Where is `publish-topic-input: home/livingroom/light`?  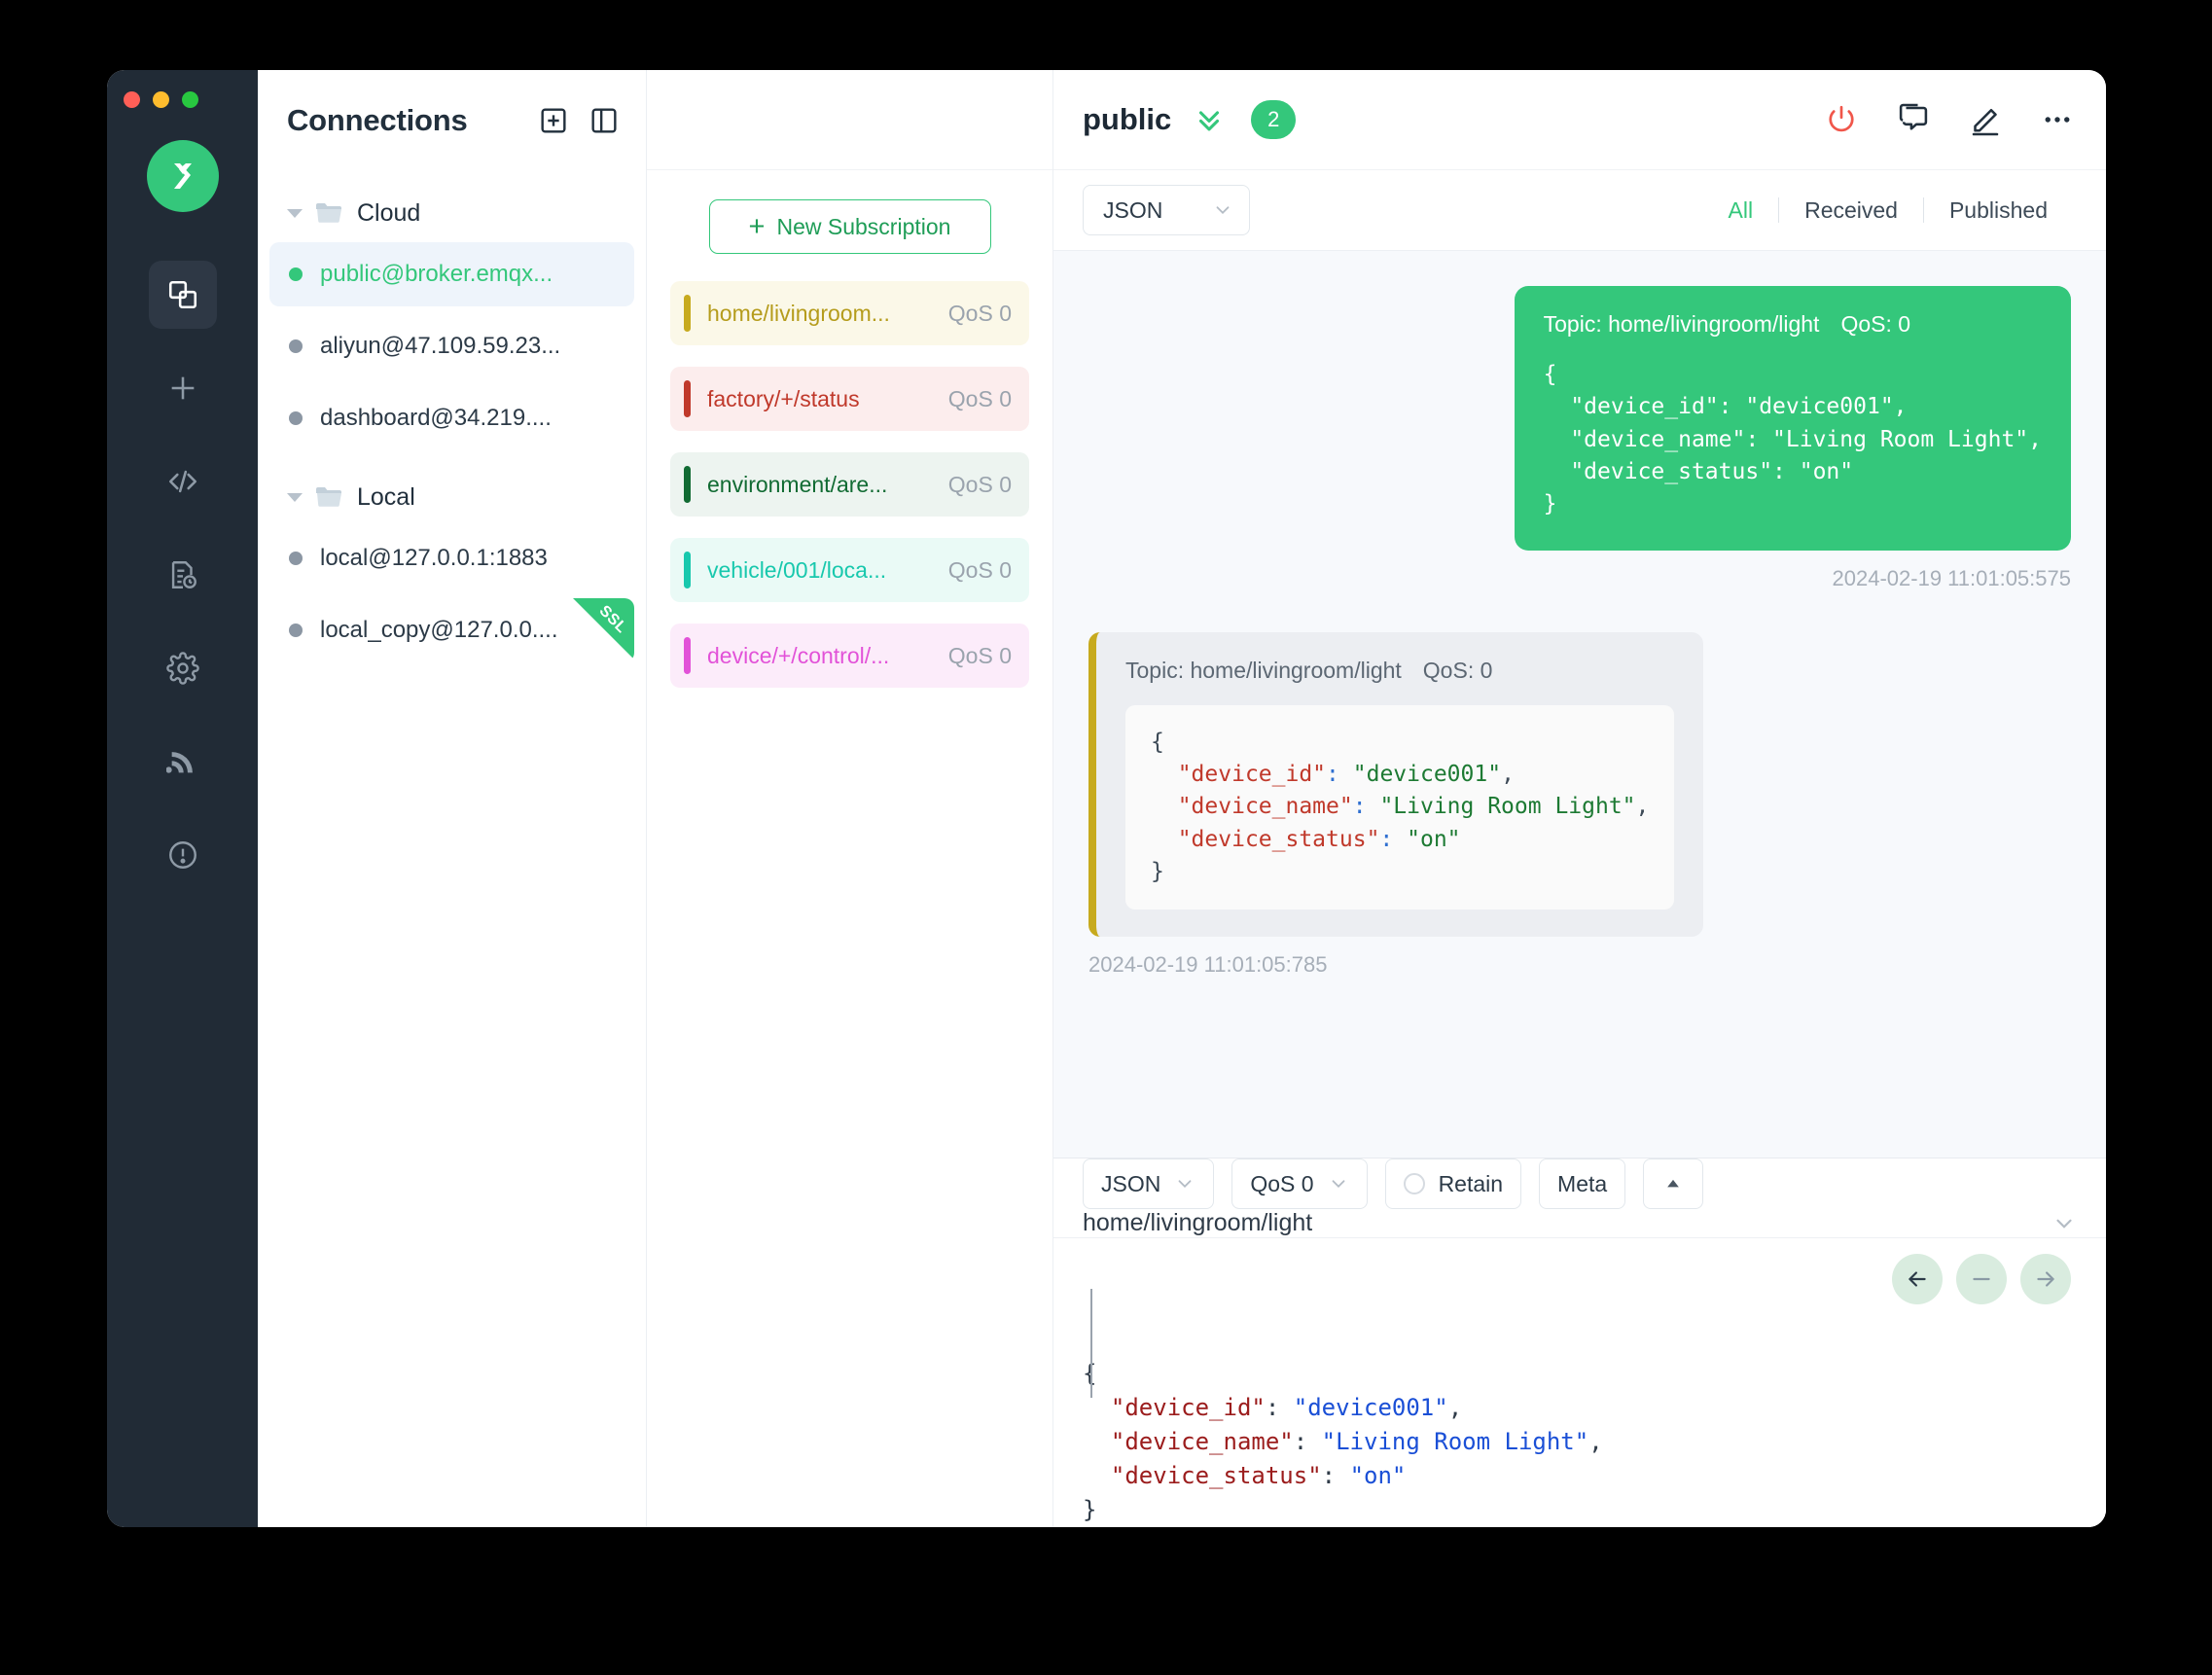 publish-topic-input: home/livingroom/light is located at coordinates (1579, 1223).